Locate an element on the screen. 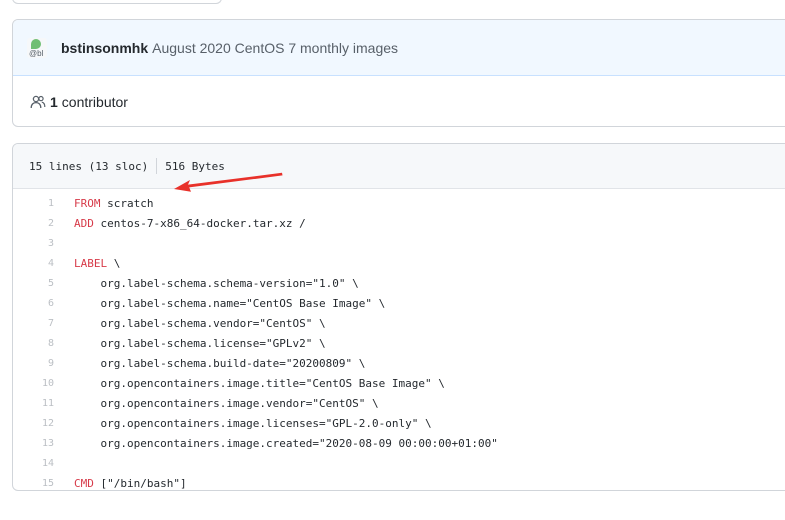 The width and height of the screenshot is (785, 520). code-text: ["/bin/bash"] is located at coordinates (140, 483).